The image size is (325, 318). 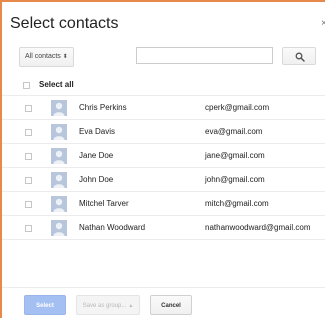 I want to click on select-all-checkbox, so click(x=26, y=85).